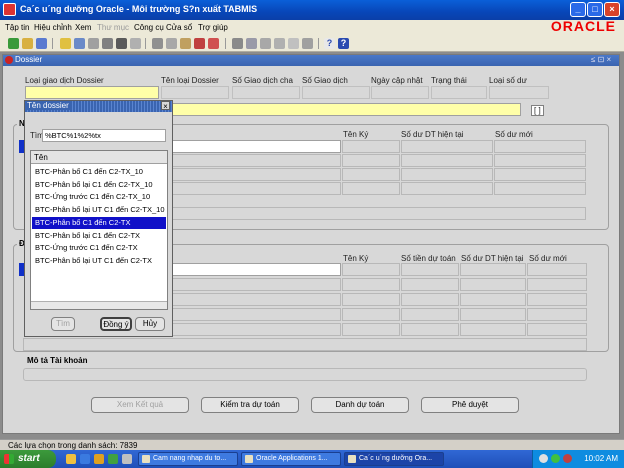 The height and width of the screenshot is (468, 624). What do you see at coordinates (305, 344) in the screenshot?
I see `target-summary-field` at bounding box center [305, 344].